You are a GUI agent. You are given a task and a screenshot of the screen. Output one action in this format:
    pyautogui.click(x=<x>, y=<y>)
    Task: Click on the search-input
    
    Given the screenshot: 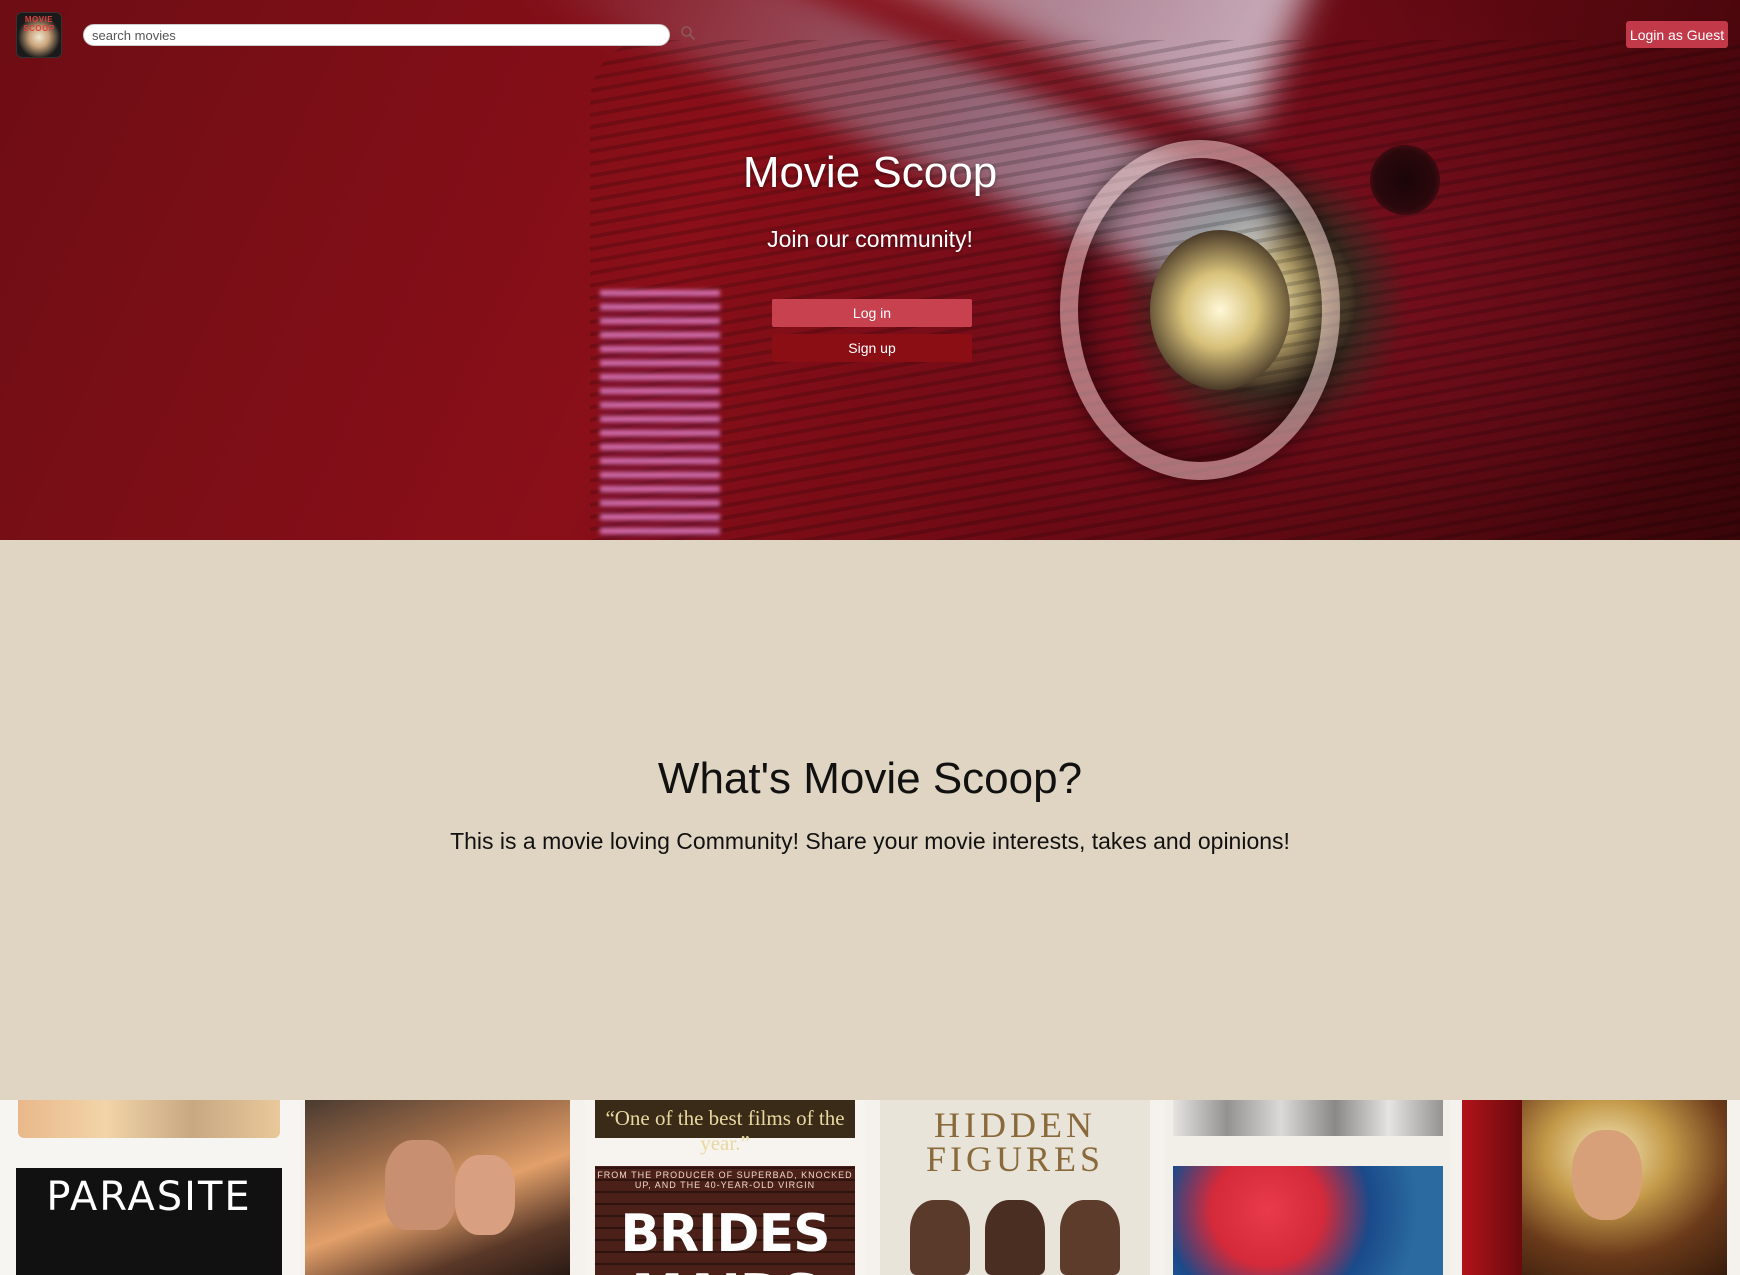 What is the action you would take?
    pyautogui.click(x=376, y=35)
    